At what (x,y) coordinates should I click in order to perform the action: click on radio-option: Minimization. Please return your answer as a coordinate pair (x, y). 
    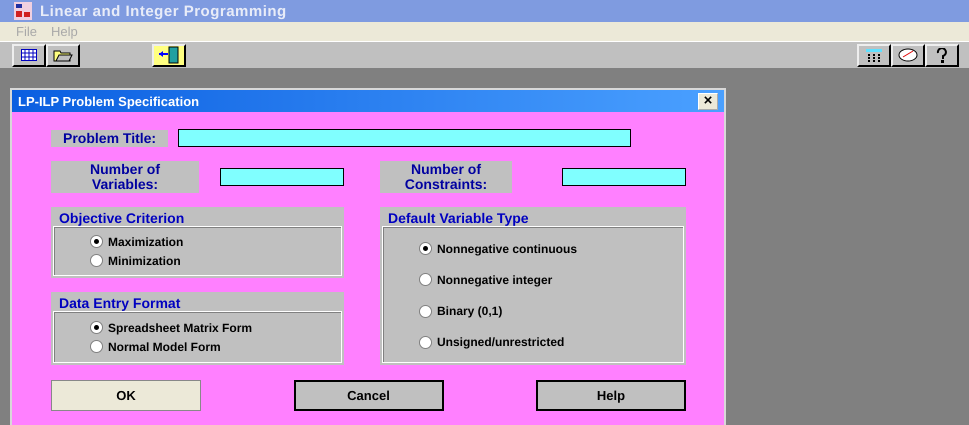
    Looking at the image, I should click on (215, 261).